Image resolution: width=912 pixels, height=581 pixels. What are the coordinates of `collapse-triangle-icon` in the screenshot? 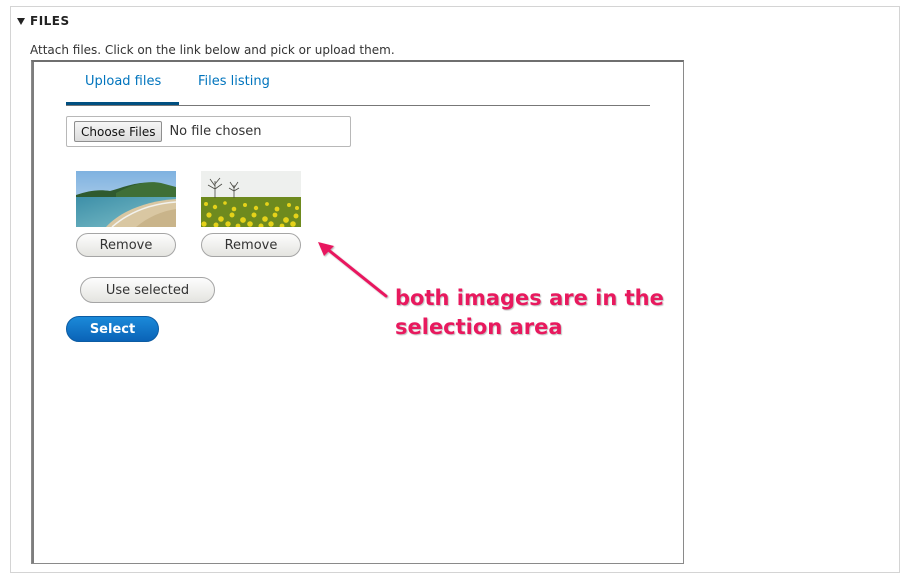 It's located at (21, 21).